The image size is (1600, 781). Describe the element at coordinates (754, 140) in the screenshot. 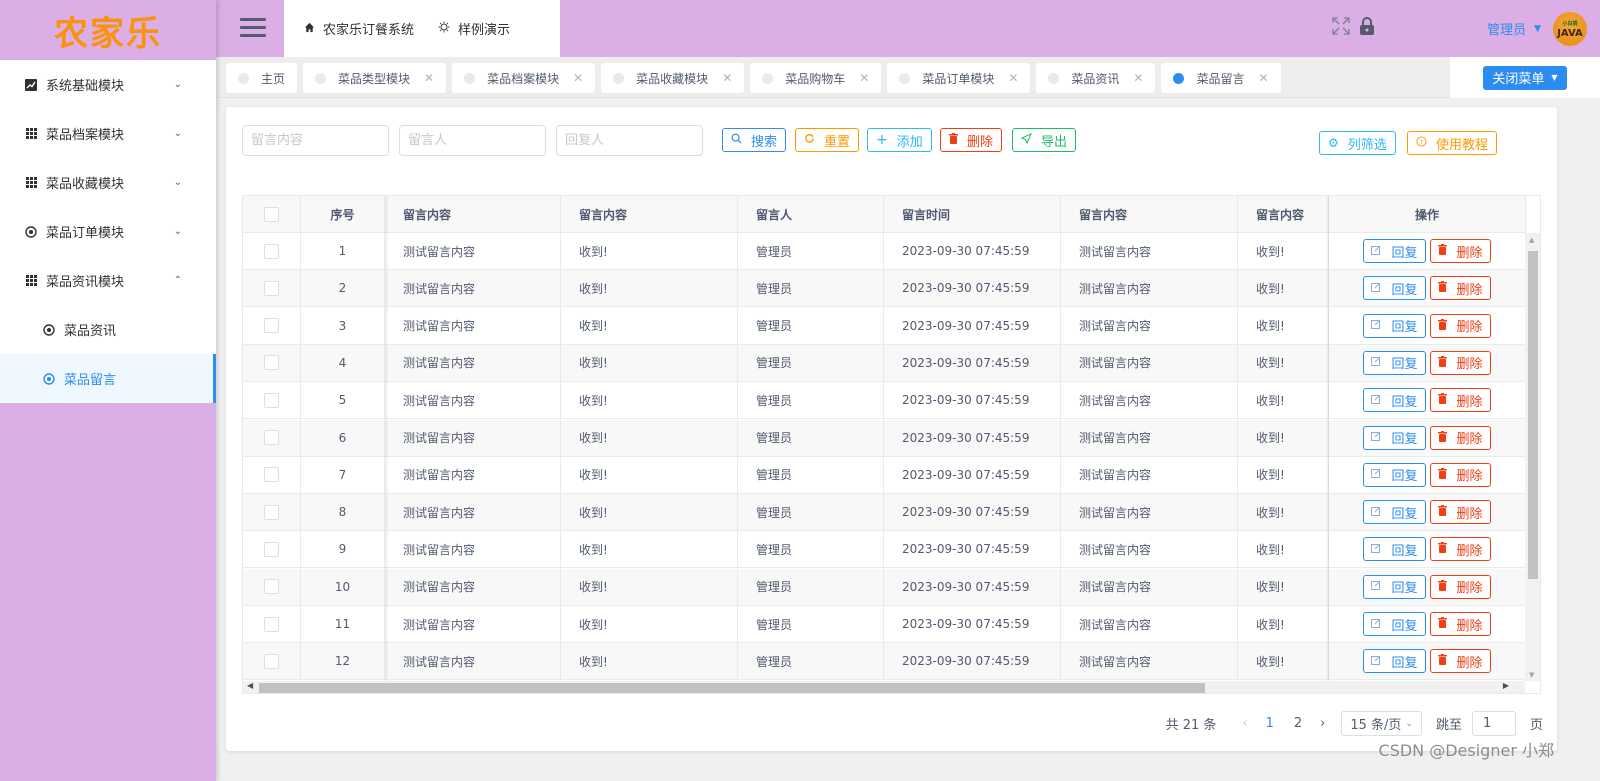

I see `search-button: 搜索` at that location.